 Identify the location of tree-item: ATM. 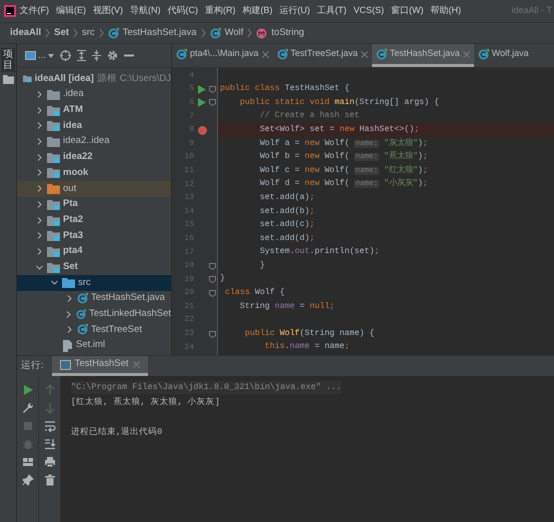
(73, 110).